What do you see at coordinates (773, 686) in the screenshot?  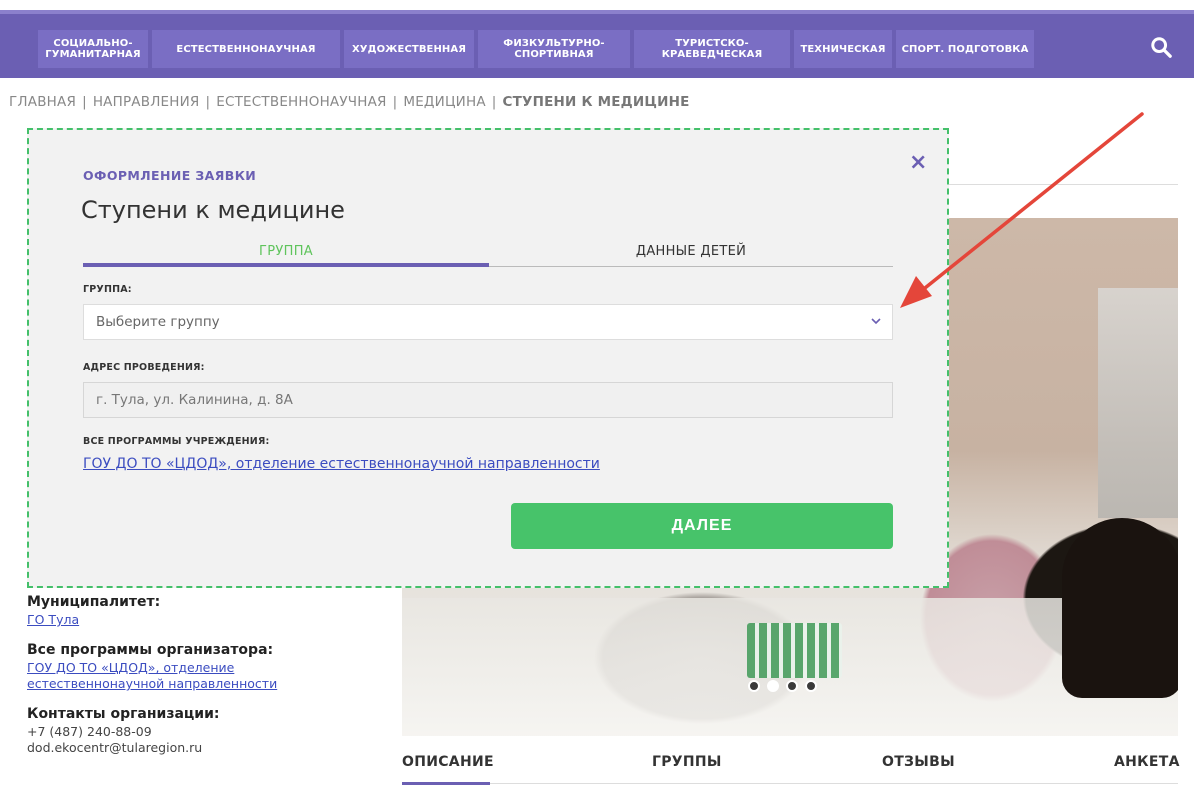 I see `carousel-dot-active` at bounding box center [773, 686].